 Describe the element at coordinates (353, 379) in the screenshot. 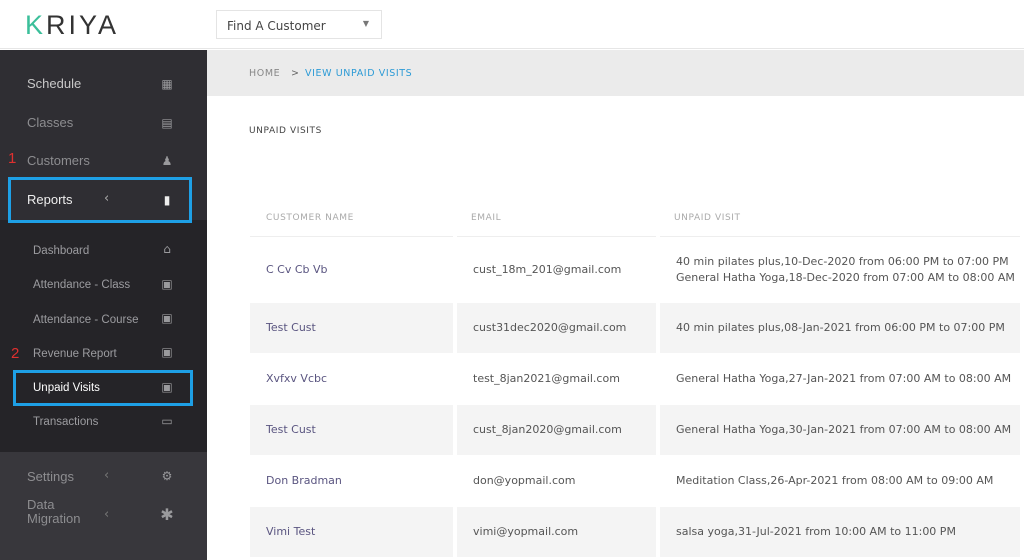

I see `customer-name: Xvfxv Vcbc` at that location.